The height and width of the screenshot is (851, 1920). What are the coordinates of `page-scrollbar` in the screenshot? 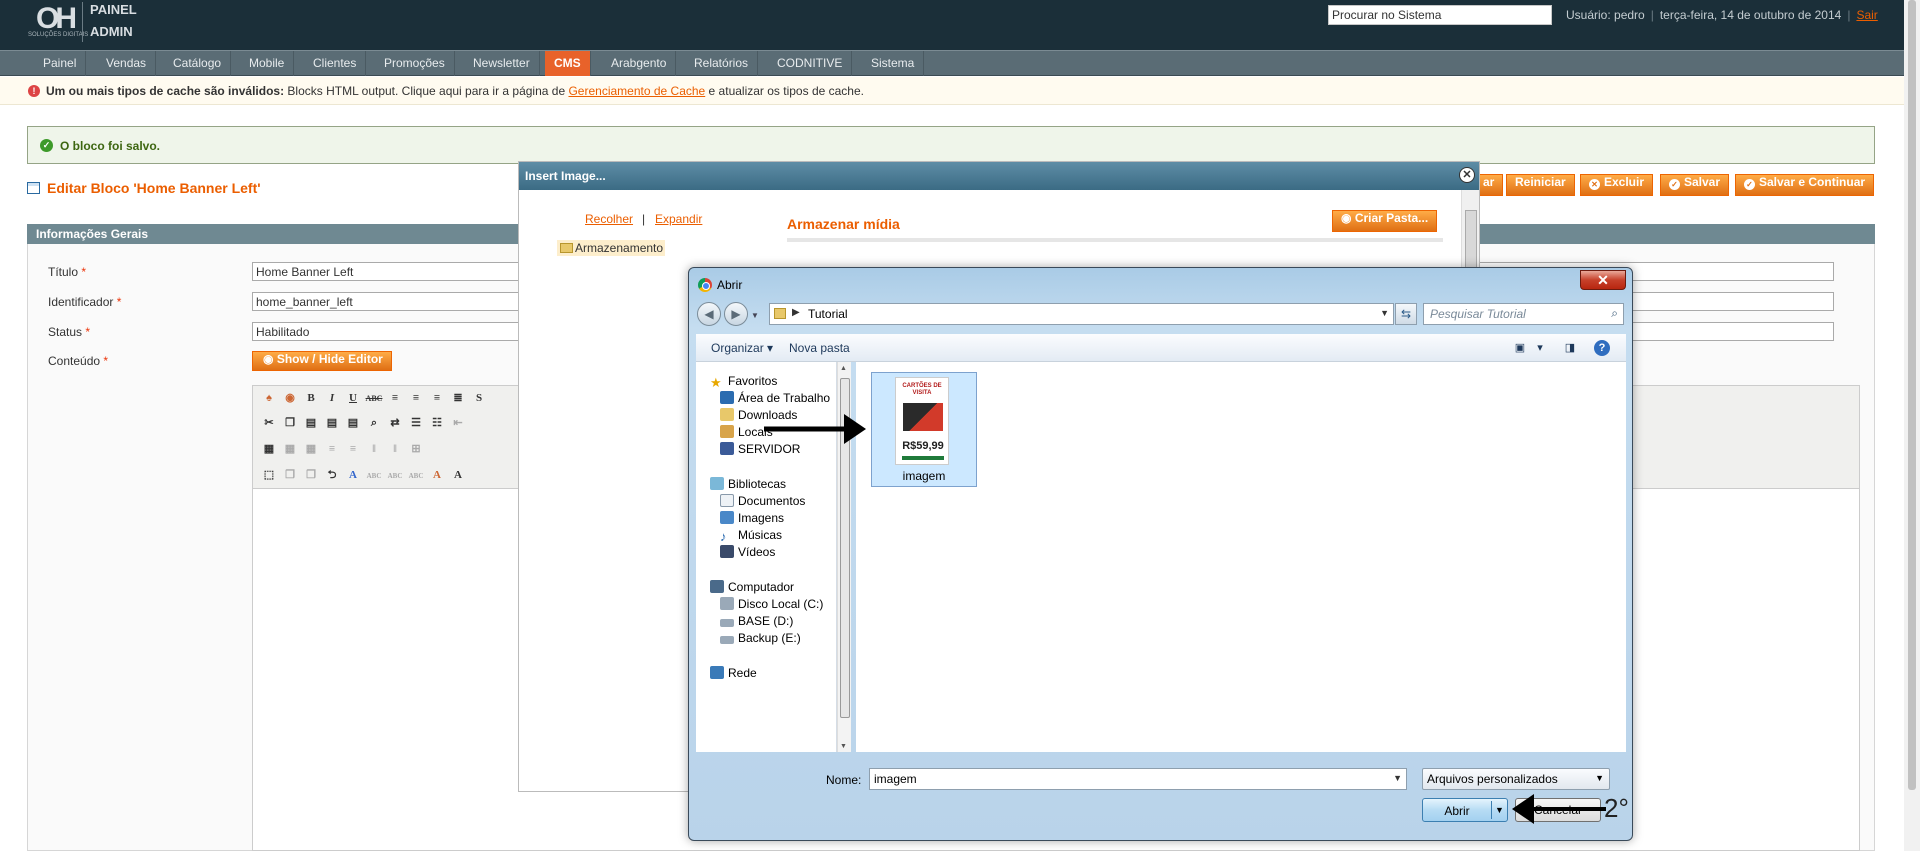 It's located at (1912, 425).